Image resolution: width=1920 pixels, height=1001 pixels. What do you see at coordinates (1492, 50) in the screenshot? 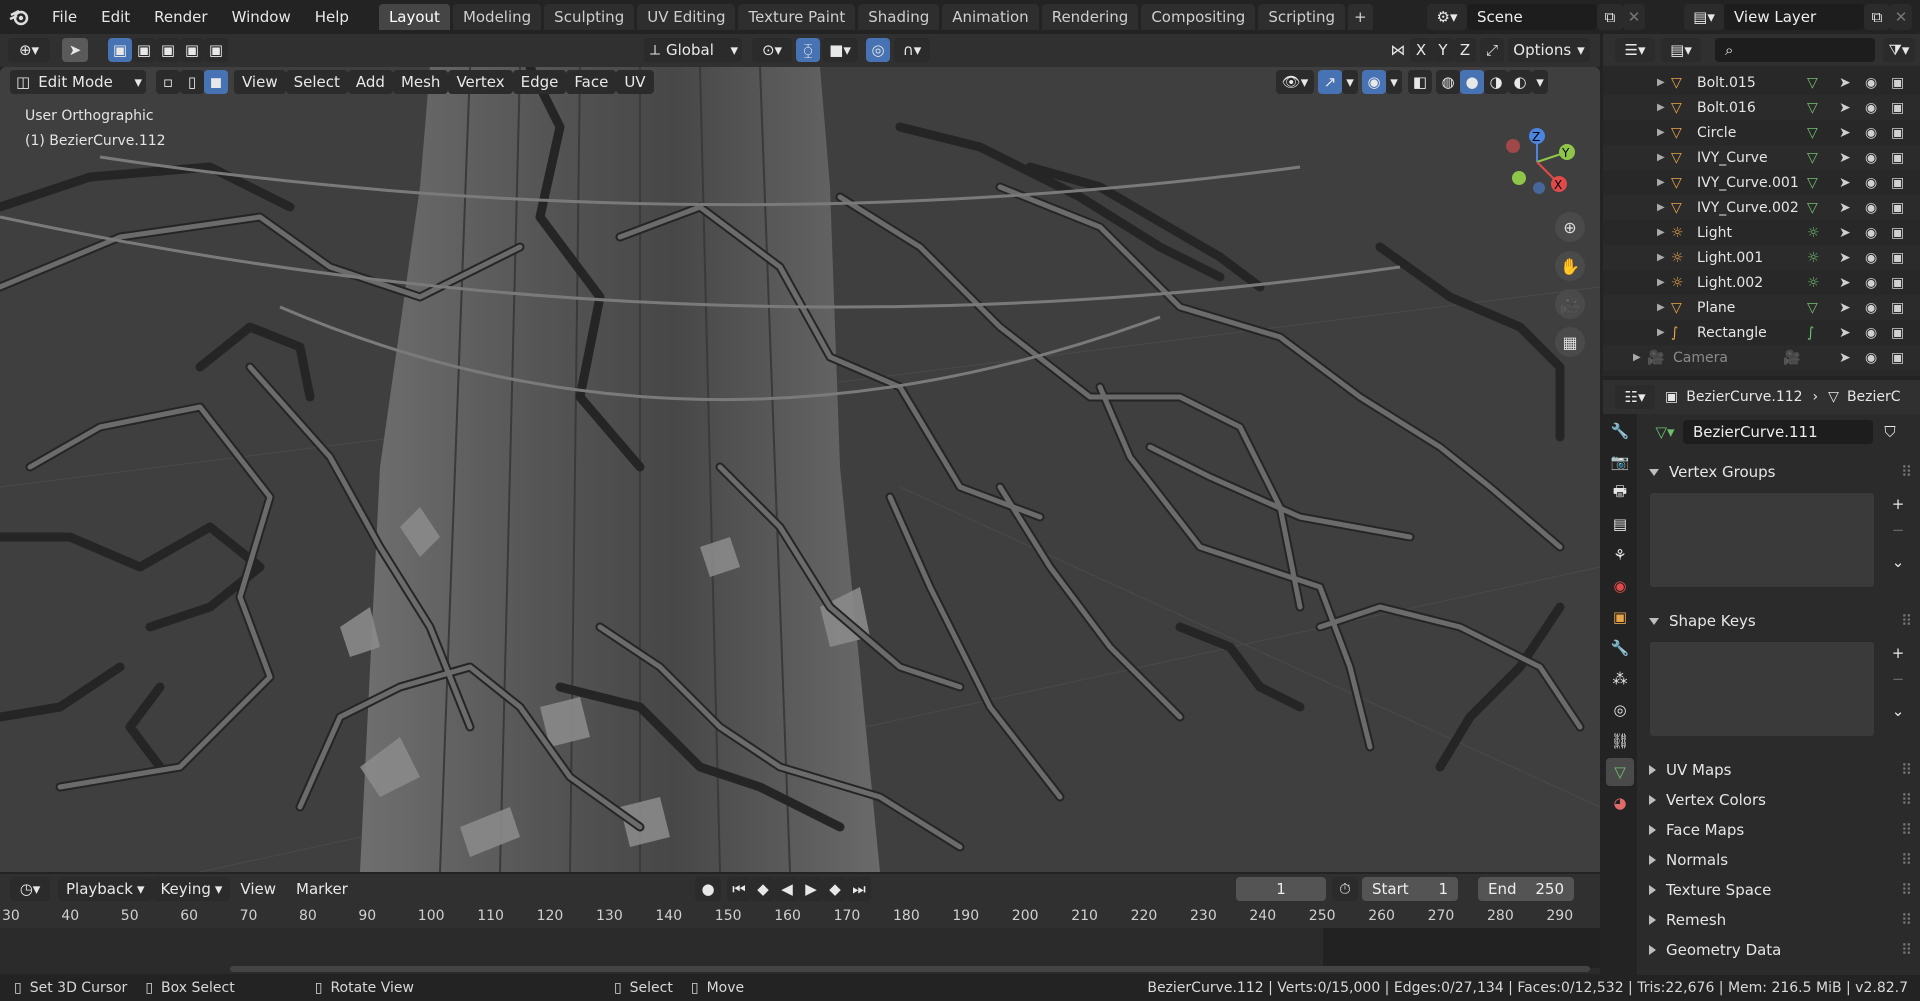
I see `auto-merge-icon: ⤢` at bounding box center [1492, 50].